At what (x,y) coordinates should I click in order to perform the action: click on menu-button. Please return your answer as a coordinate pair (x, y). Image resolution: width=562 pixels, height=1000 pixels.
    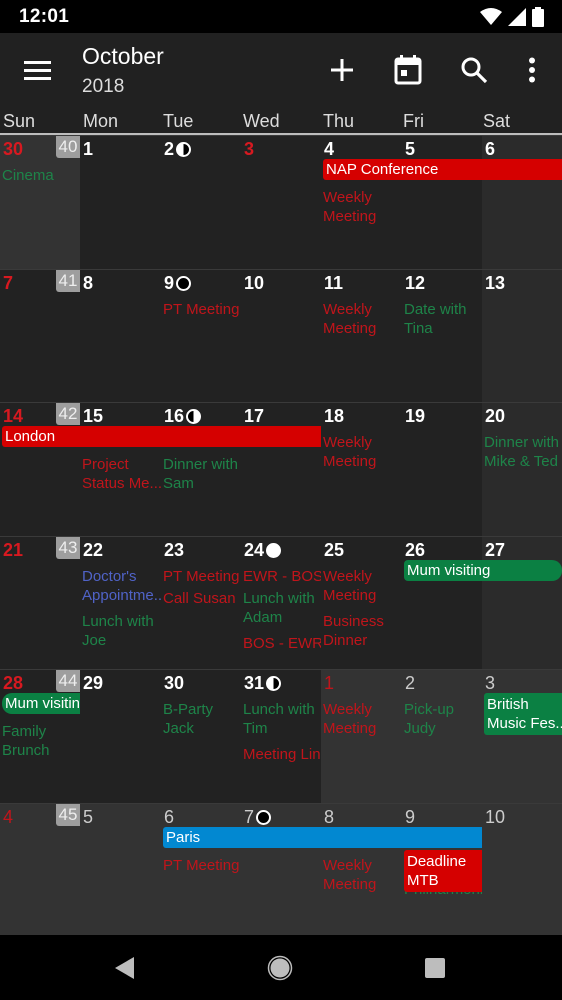
    Looking at the image, I should click on (38, 71).